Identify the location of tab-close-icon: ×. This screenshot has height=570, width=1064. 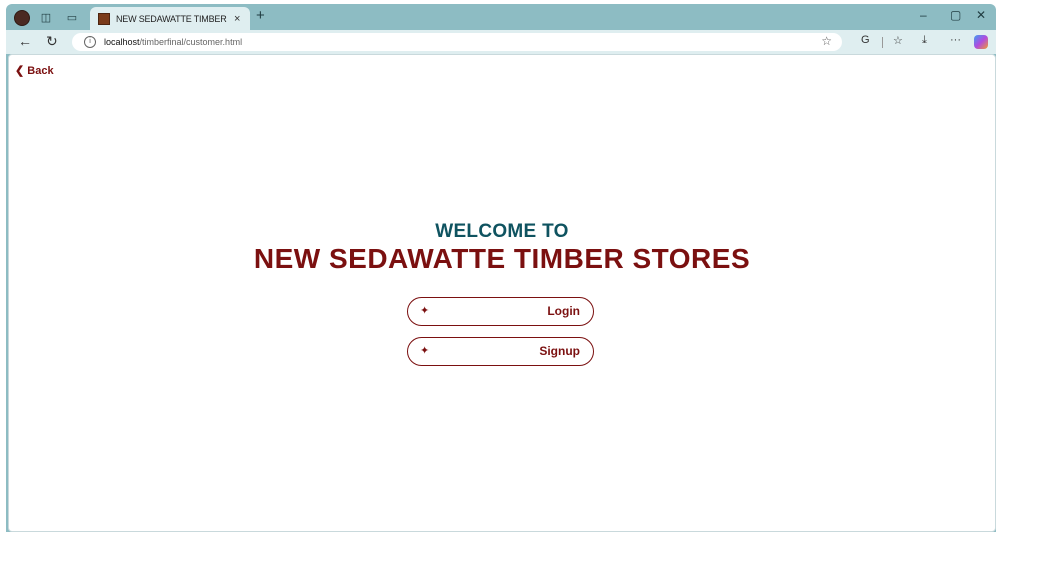
(237, 19).